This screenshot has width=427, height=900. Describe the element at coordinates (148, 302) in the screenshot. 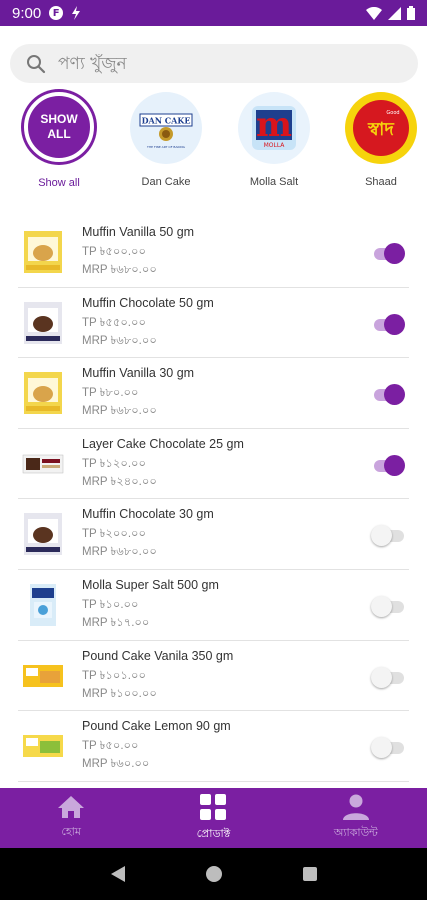

I see `product-name: Muffin Chocolate 50 gm` at that location.